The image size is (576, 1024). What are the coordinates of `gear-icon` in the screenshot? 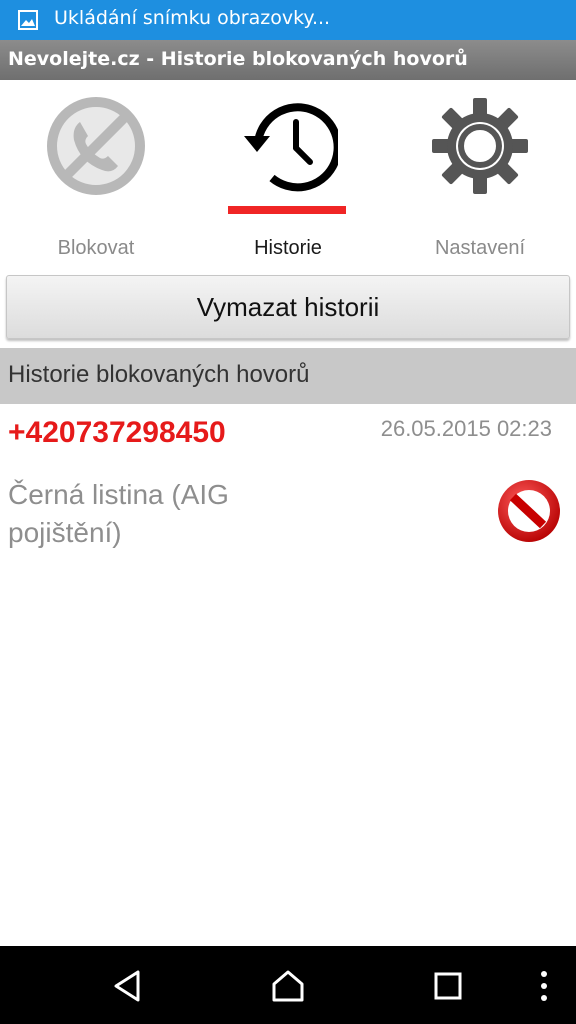 It's located at (480, 146).